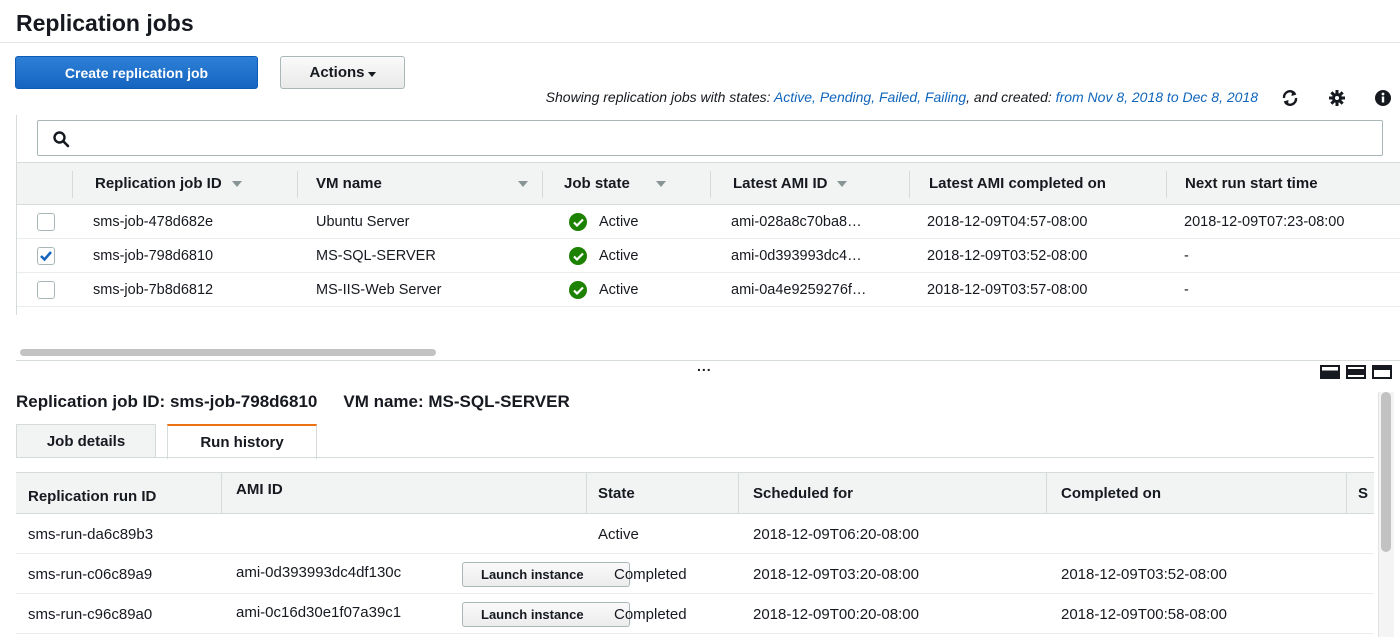 The width and height of the screenshot is (1400, 637). I want to click on title-divider, so click(700, 42).